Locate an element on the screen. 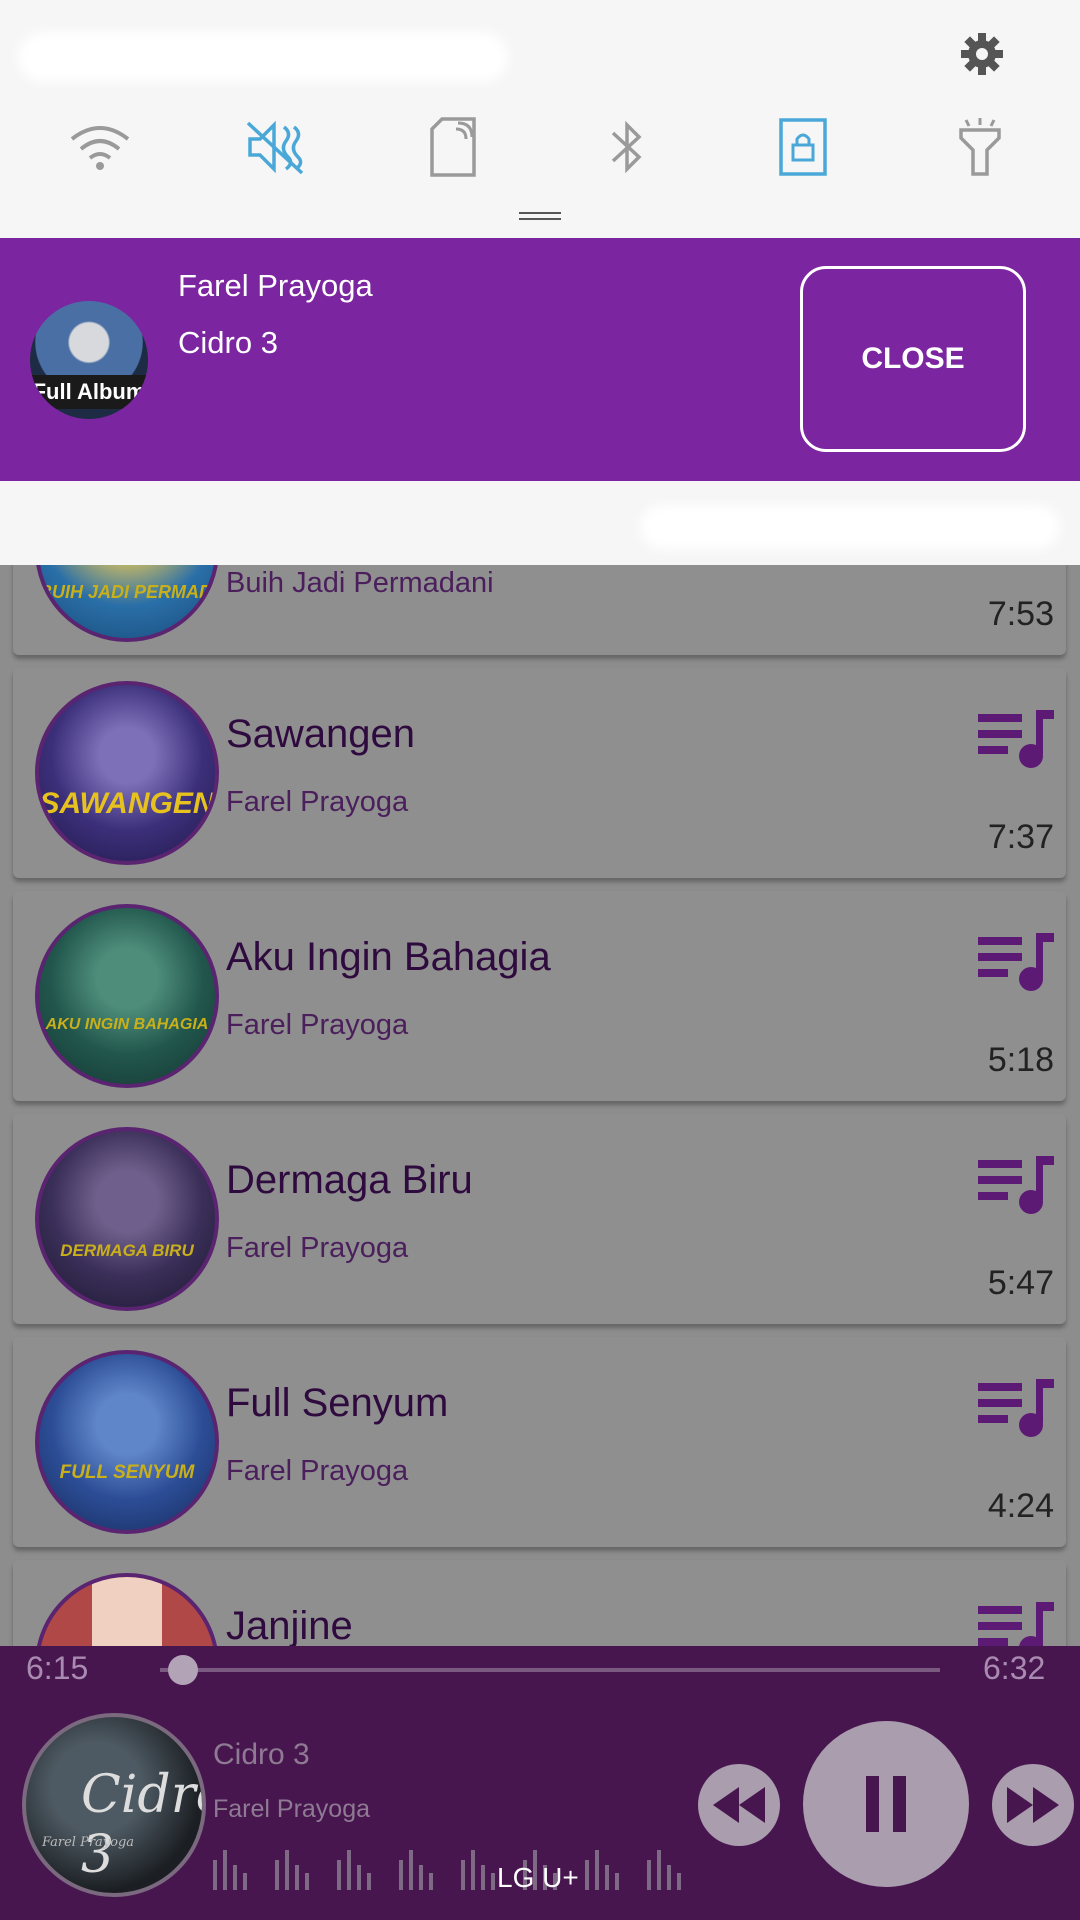 This screenshot has width=1080, height=1920. notification-artist: Farel Prayoga is located at coordinates (275, 285).